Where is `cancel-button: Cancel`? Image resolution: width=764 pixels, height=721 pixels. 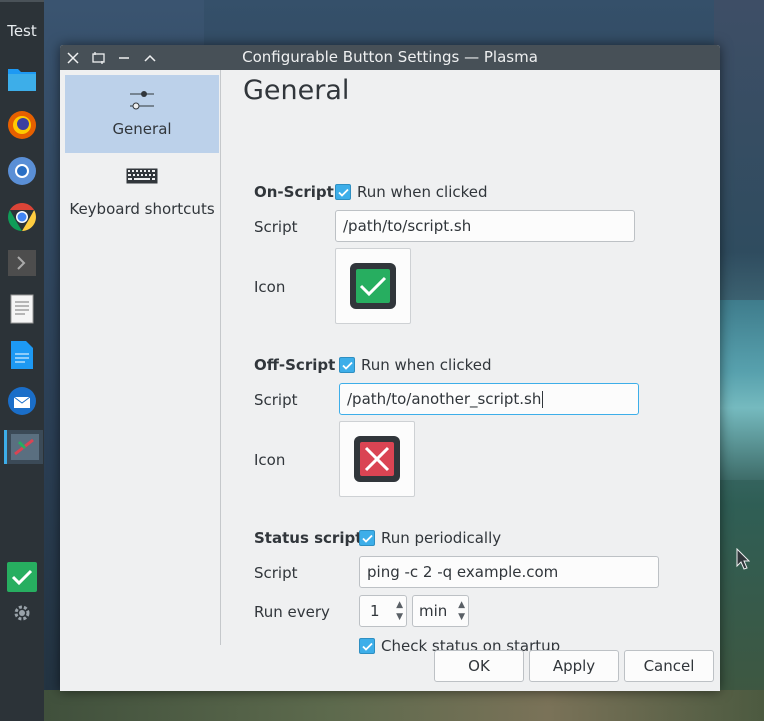 cancel-button: Cancel is located at coordinates (669, 666).